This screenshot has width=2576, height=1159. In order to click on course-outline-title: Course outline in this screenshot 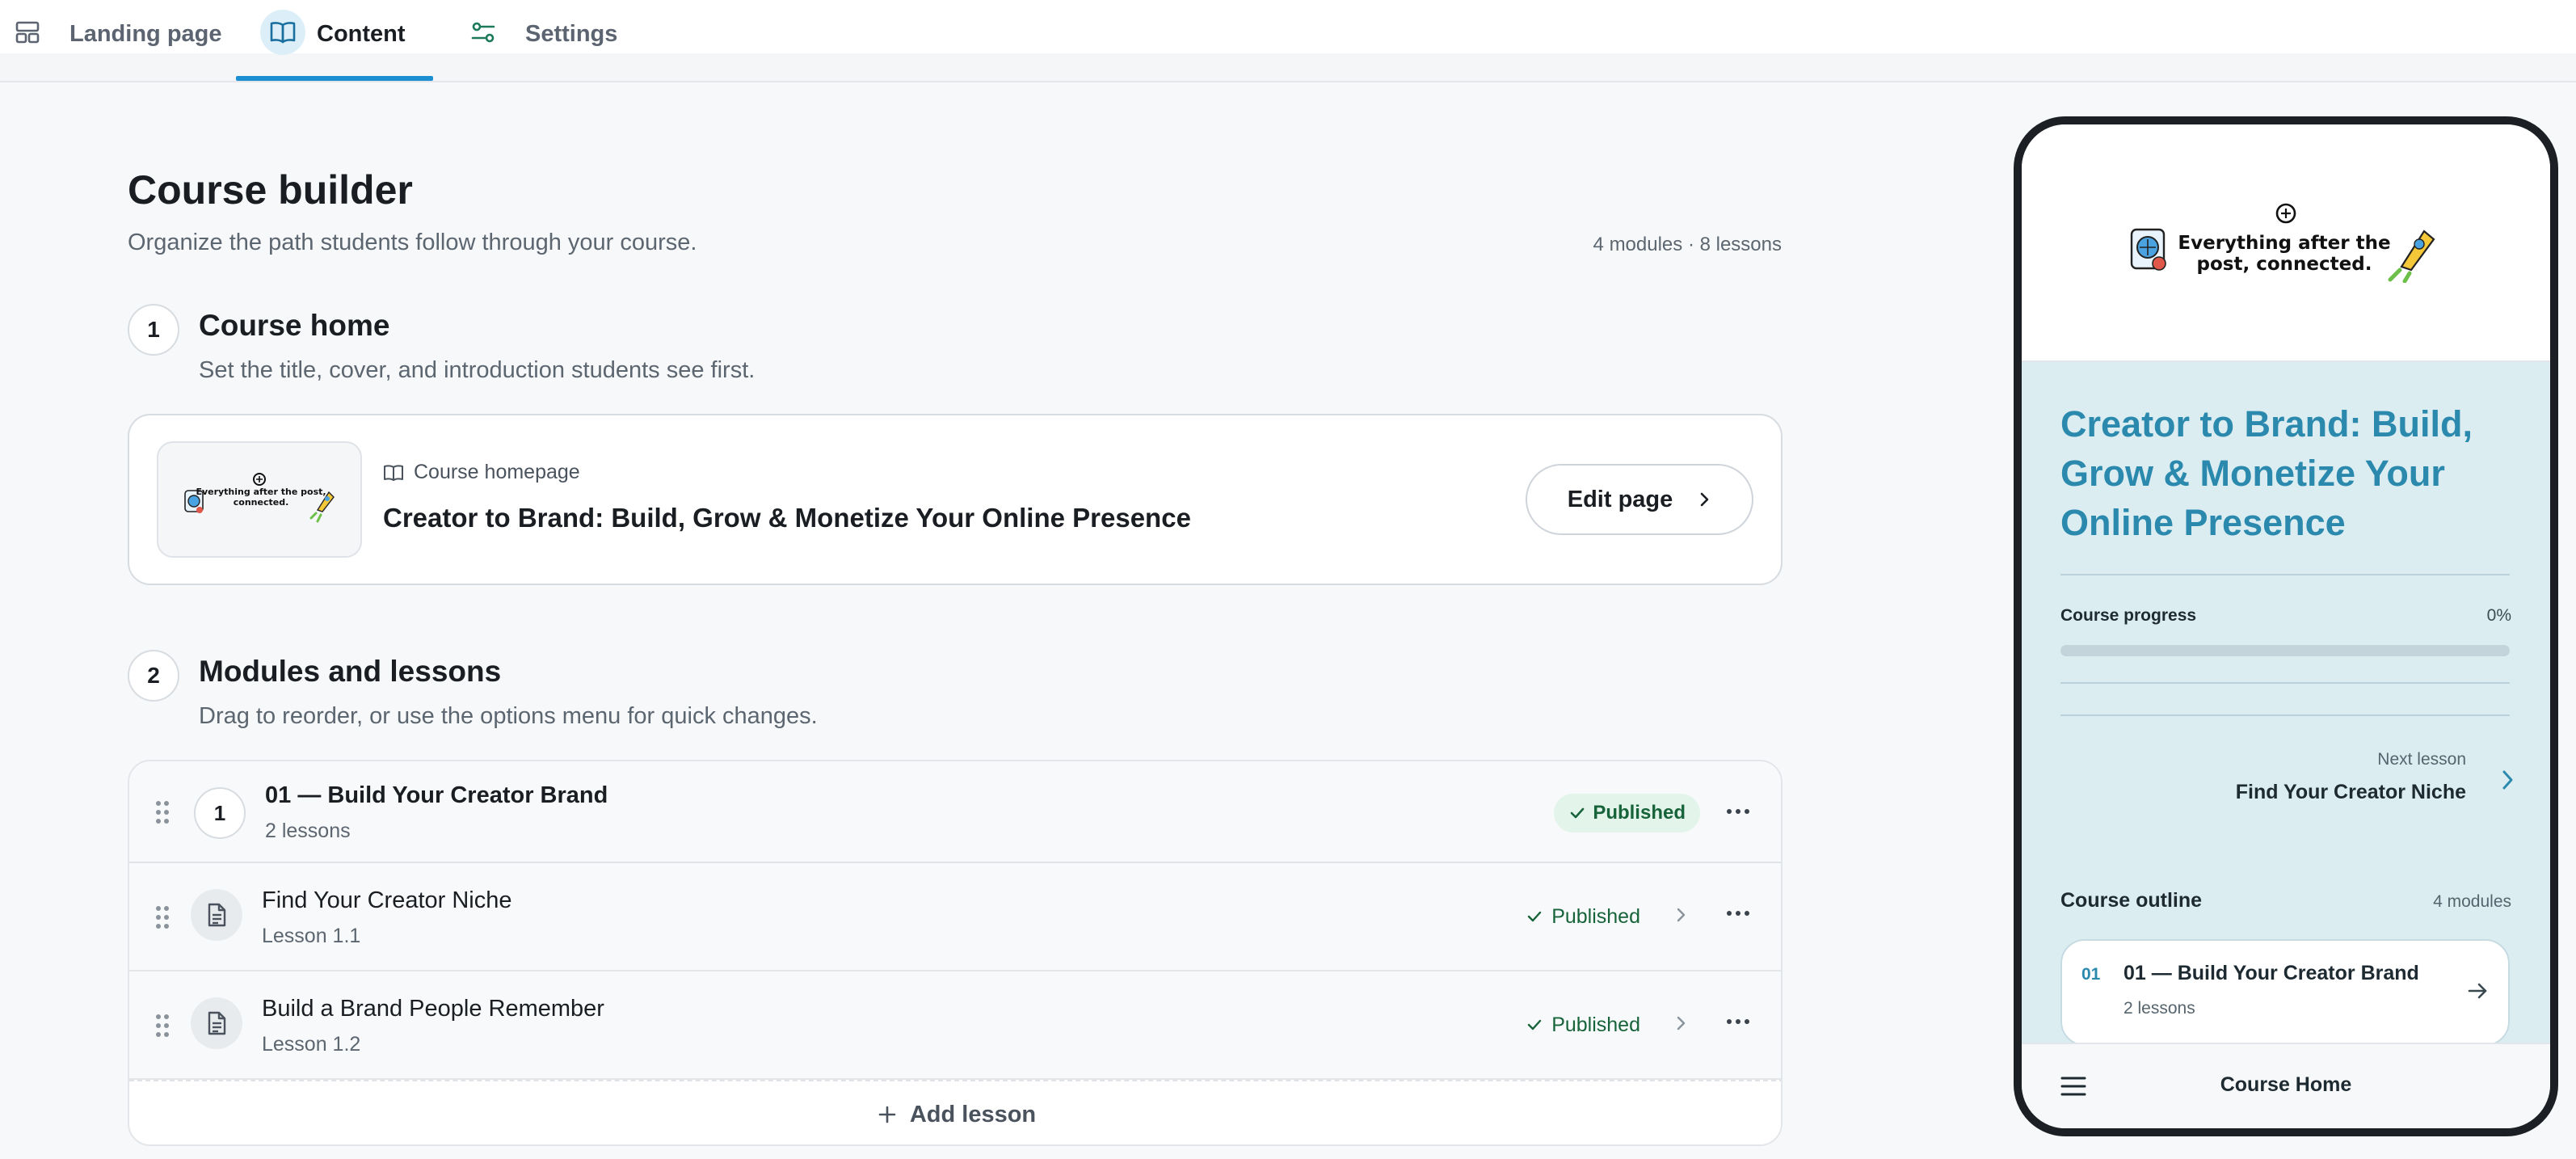, I will do `click(2131, 900)`.